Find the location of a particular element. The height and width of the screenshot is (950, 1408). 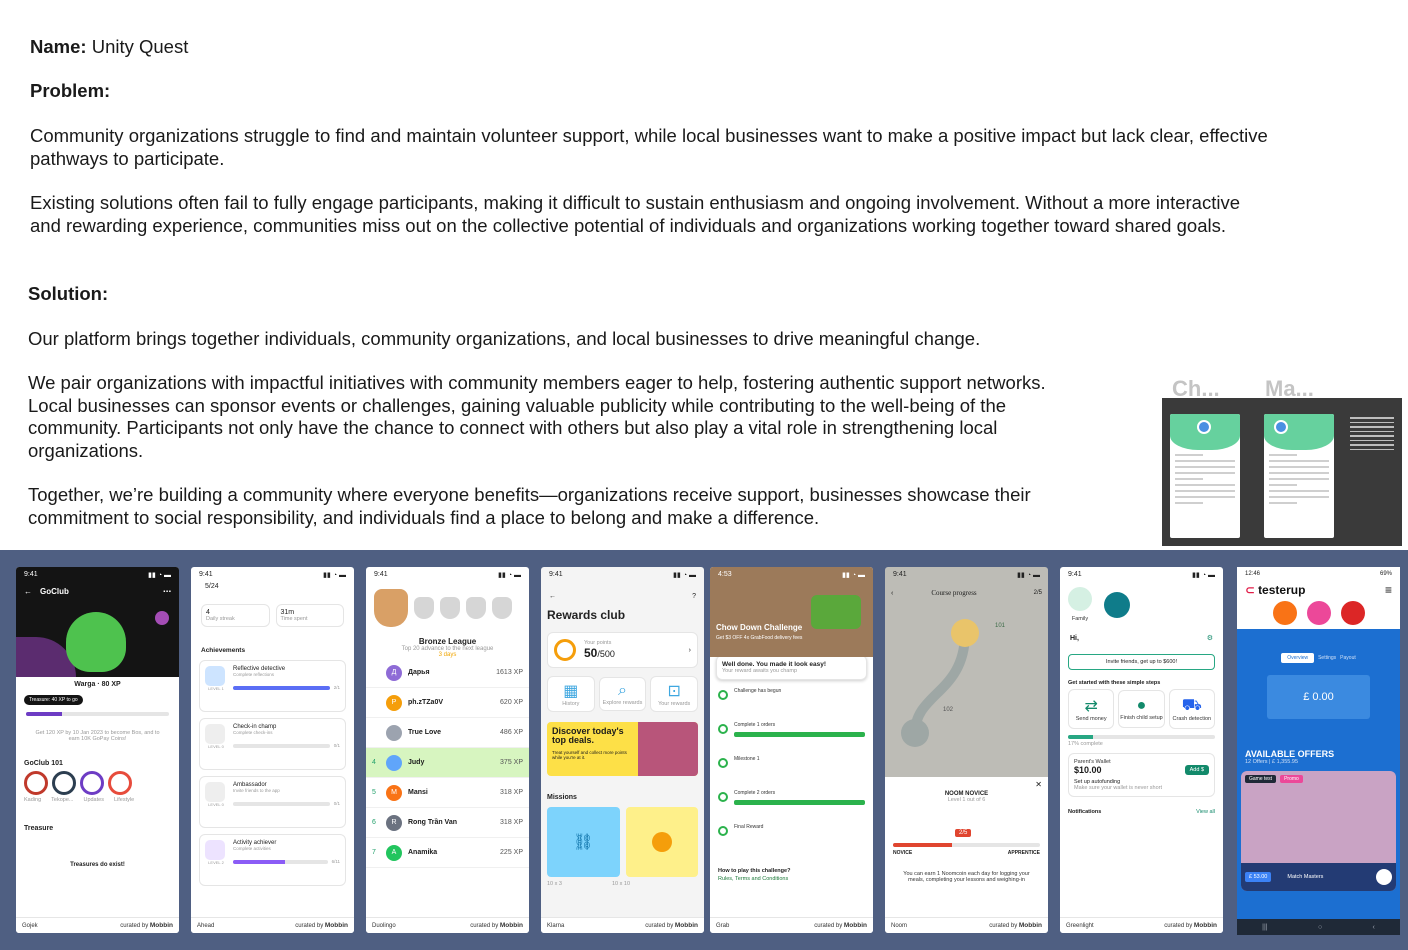

invite-button: Invite friends, get up to $600! is located at coordinates (1141, 662).